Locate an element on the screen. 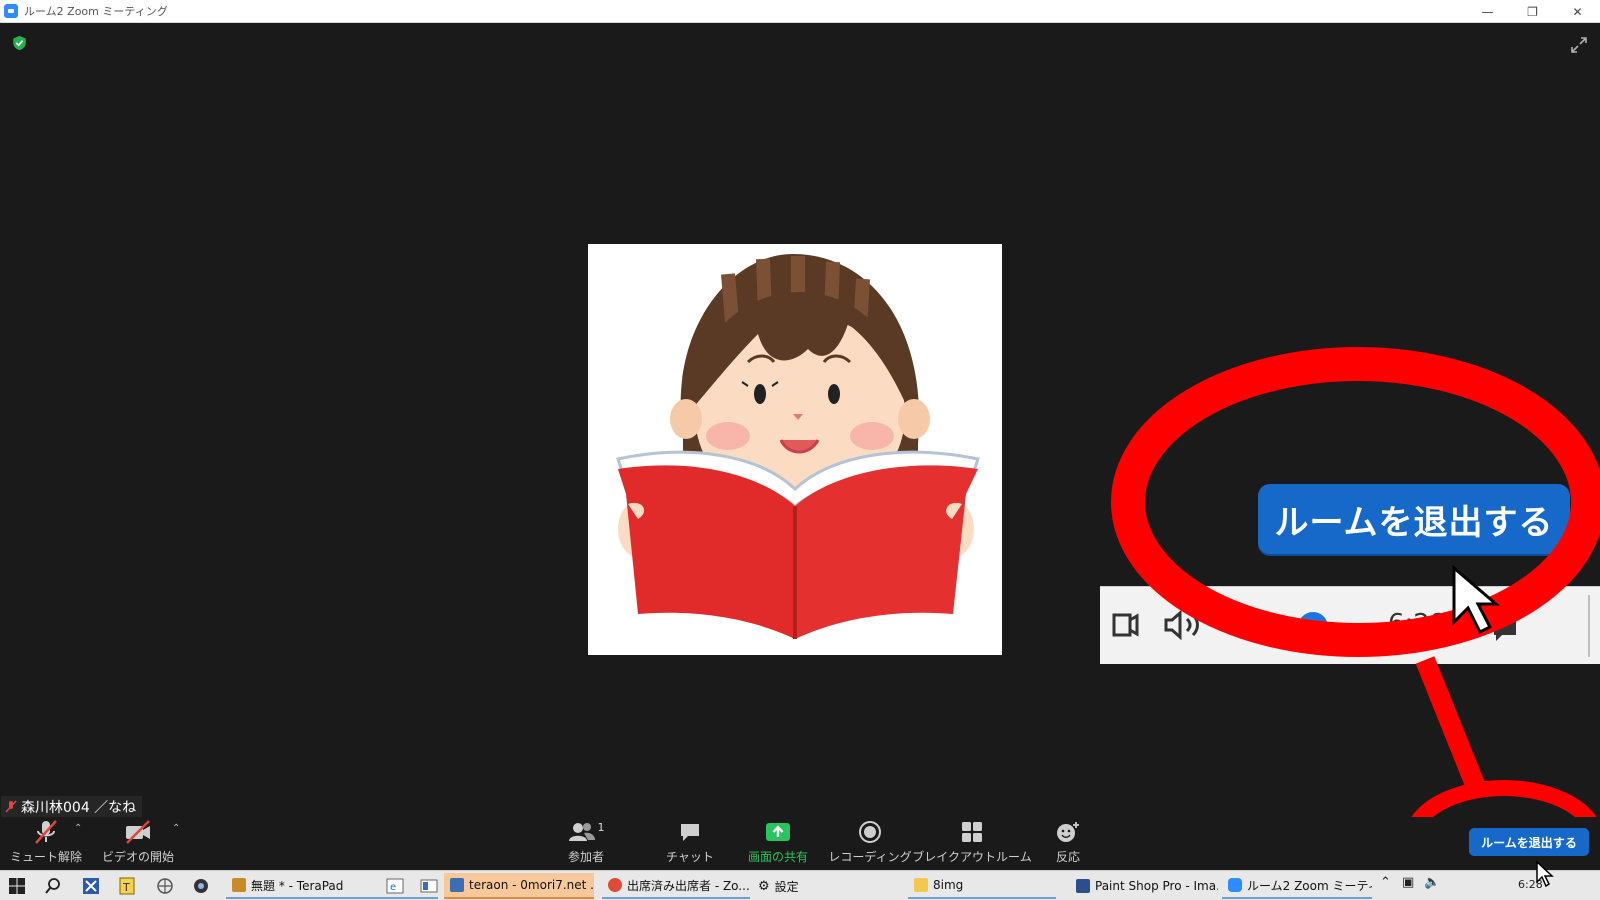 The height and width of the screenshot is (900, 1600). window-controls: — ❐ ✕ is located at coordinates (1532, 11).